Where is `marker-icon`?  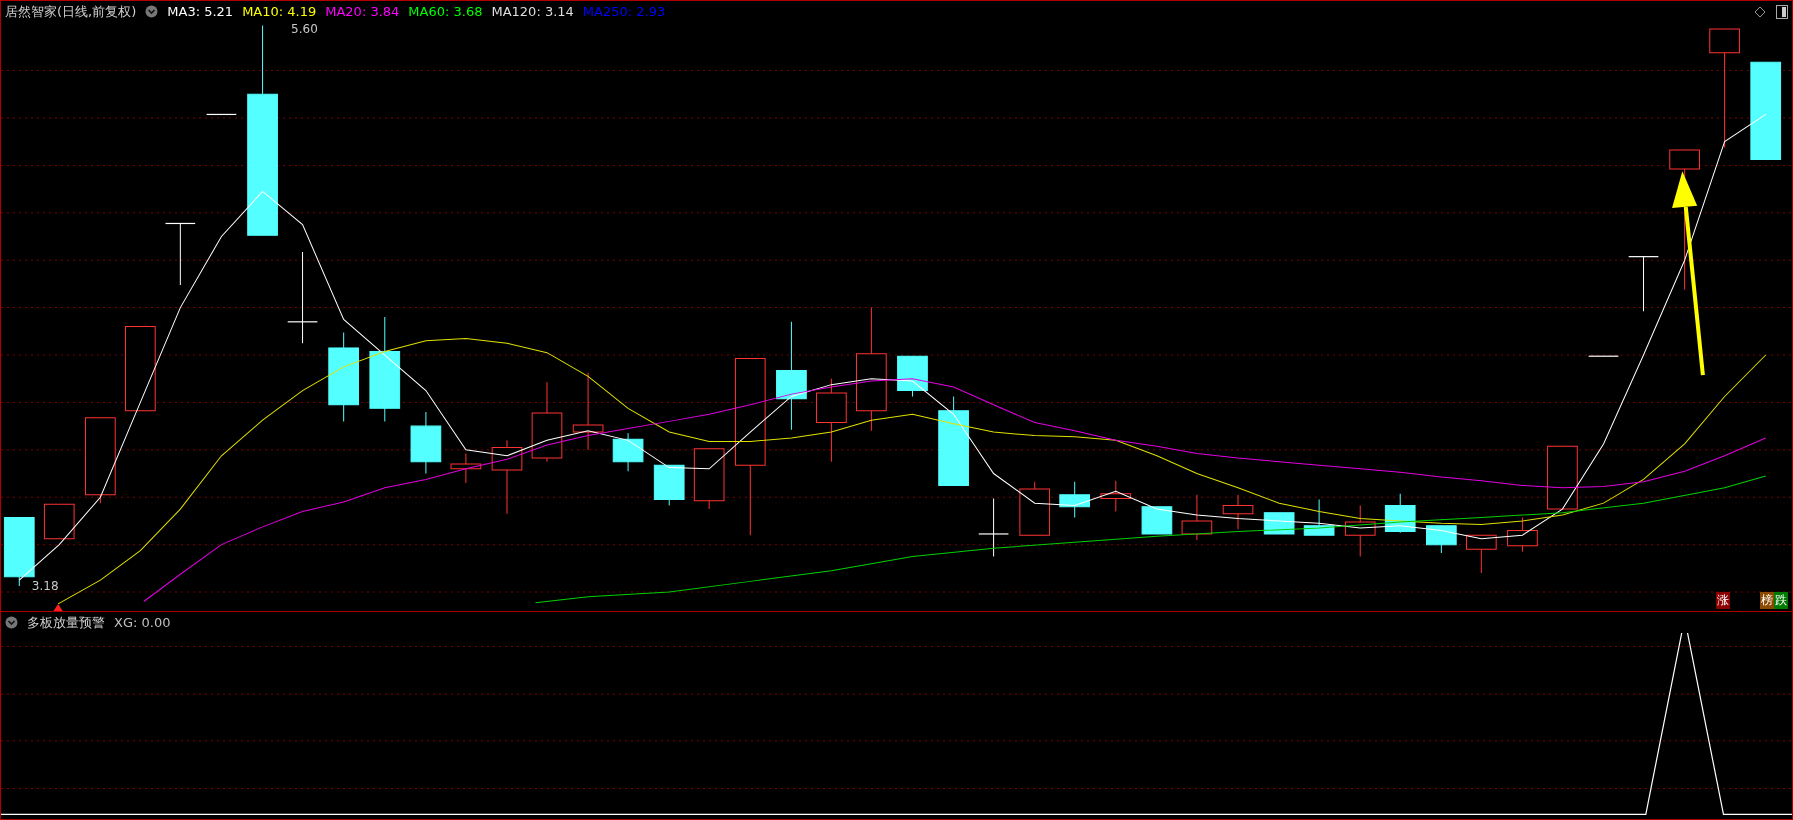 marker-icon is located at coordinates (58, 607).